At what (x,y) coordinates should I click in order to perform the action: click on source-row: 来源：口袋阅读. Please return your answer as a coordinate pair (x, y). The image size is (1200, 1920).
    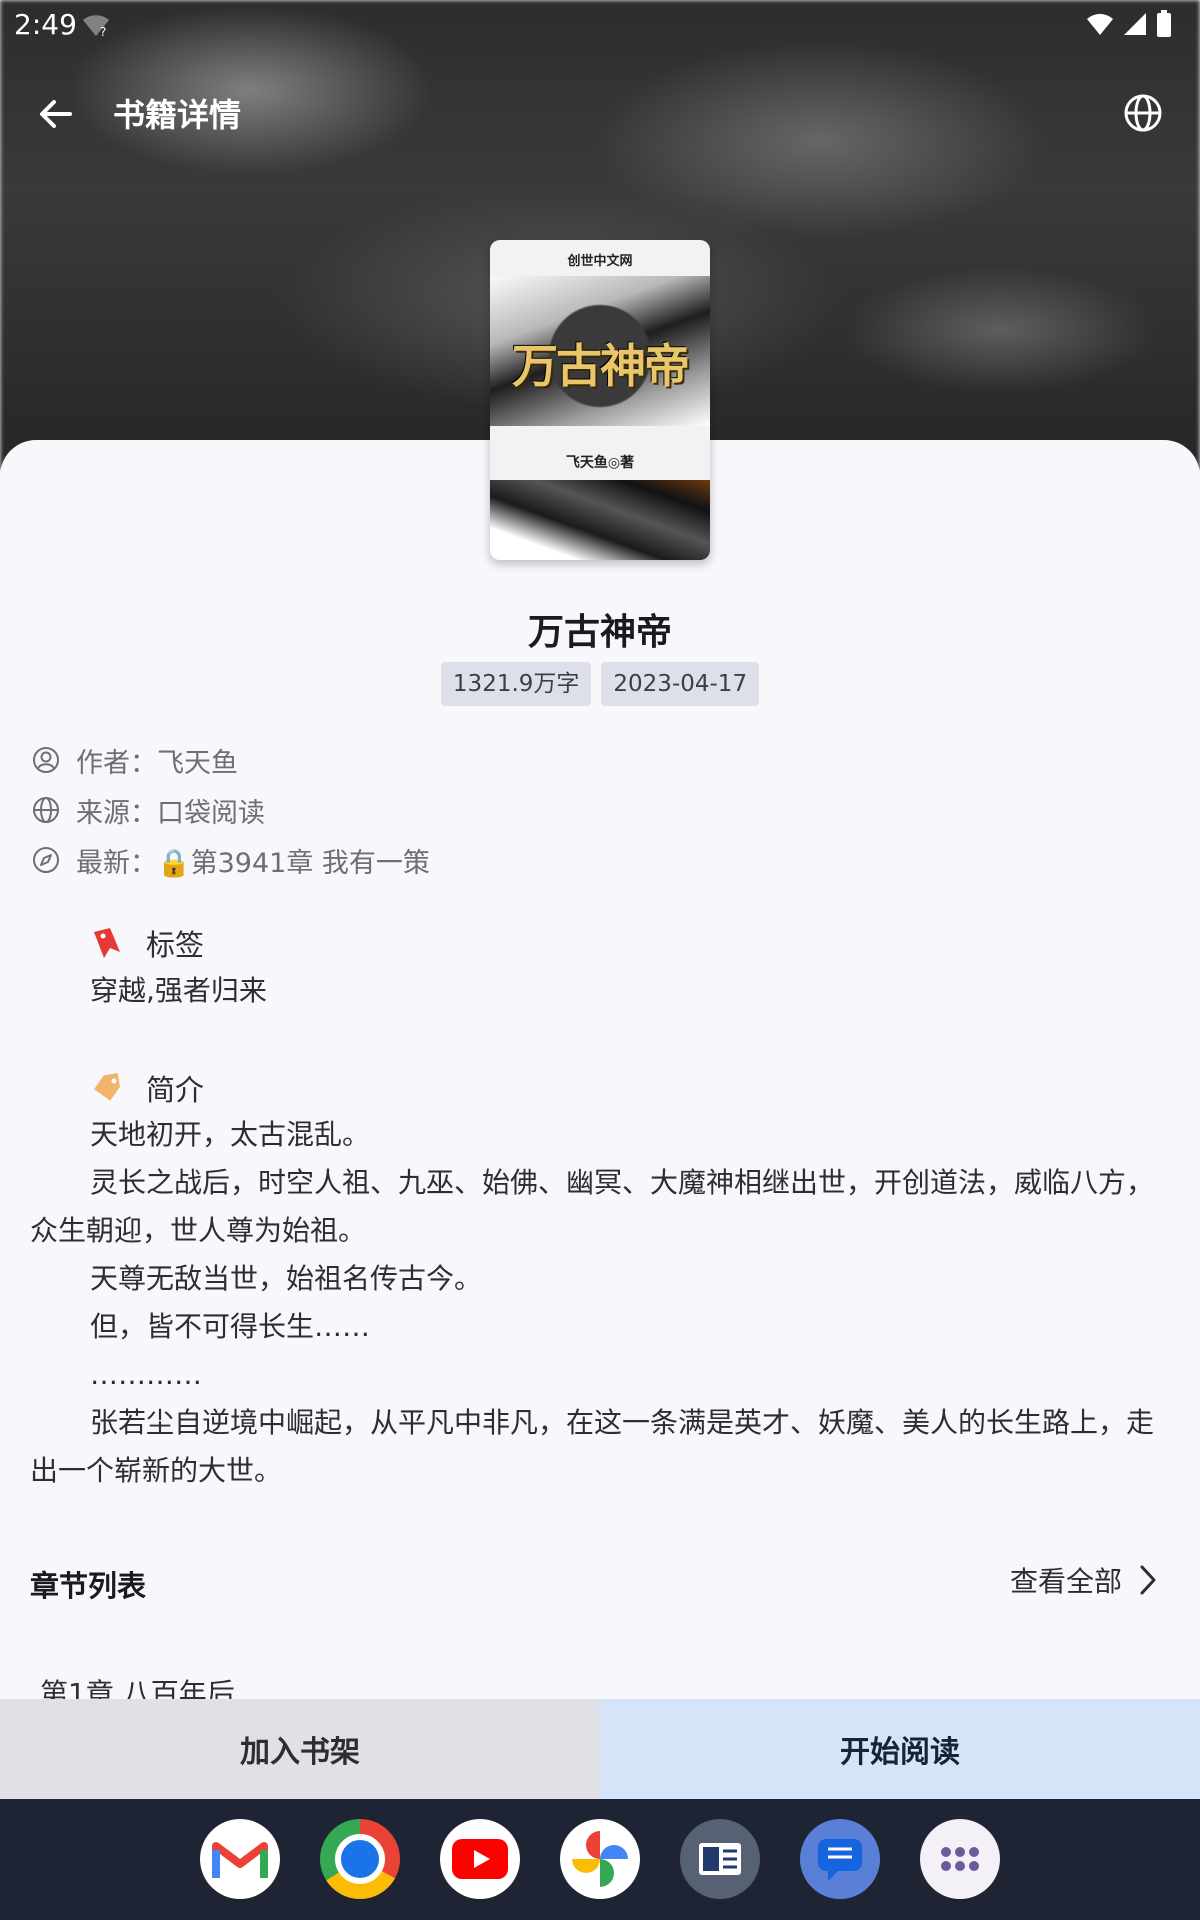
    Looking at the image, I should click on (148, 810).